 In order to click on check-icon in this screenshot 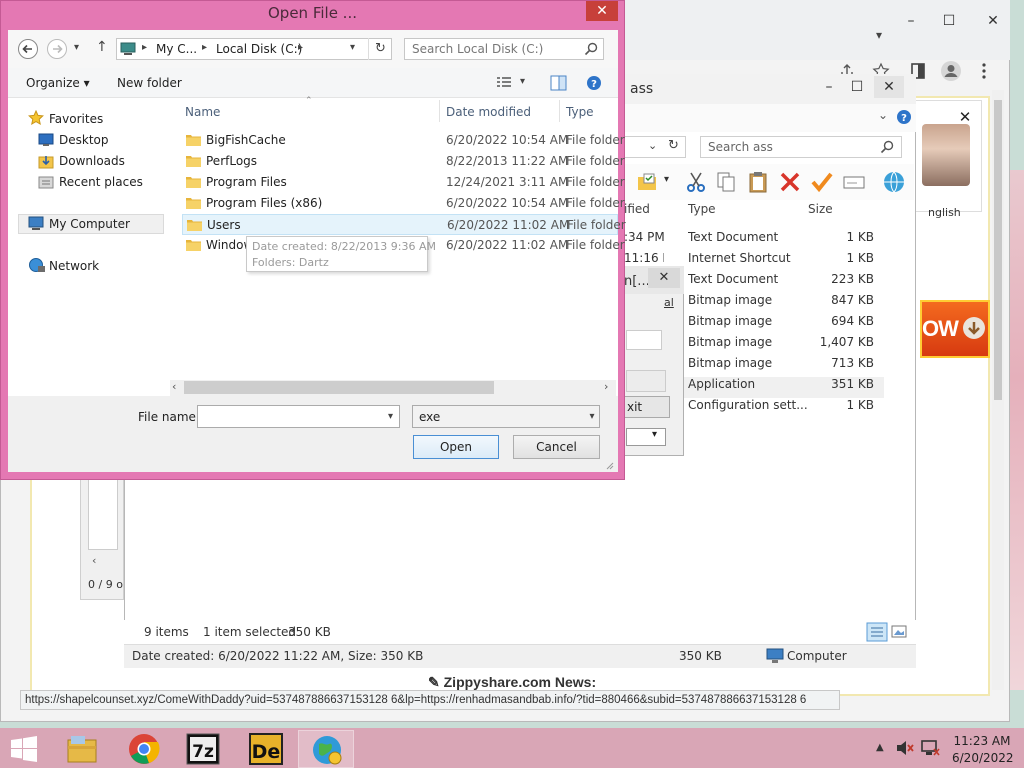, I will do `click(822, 182)`.